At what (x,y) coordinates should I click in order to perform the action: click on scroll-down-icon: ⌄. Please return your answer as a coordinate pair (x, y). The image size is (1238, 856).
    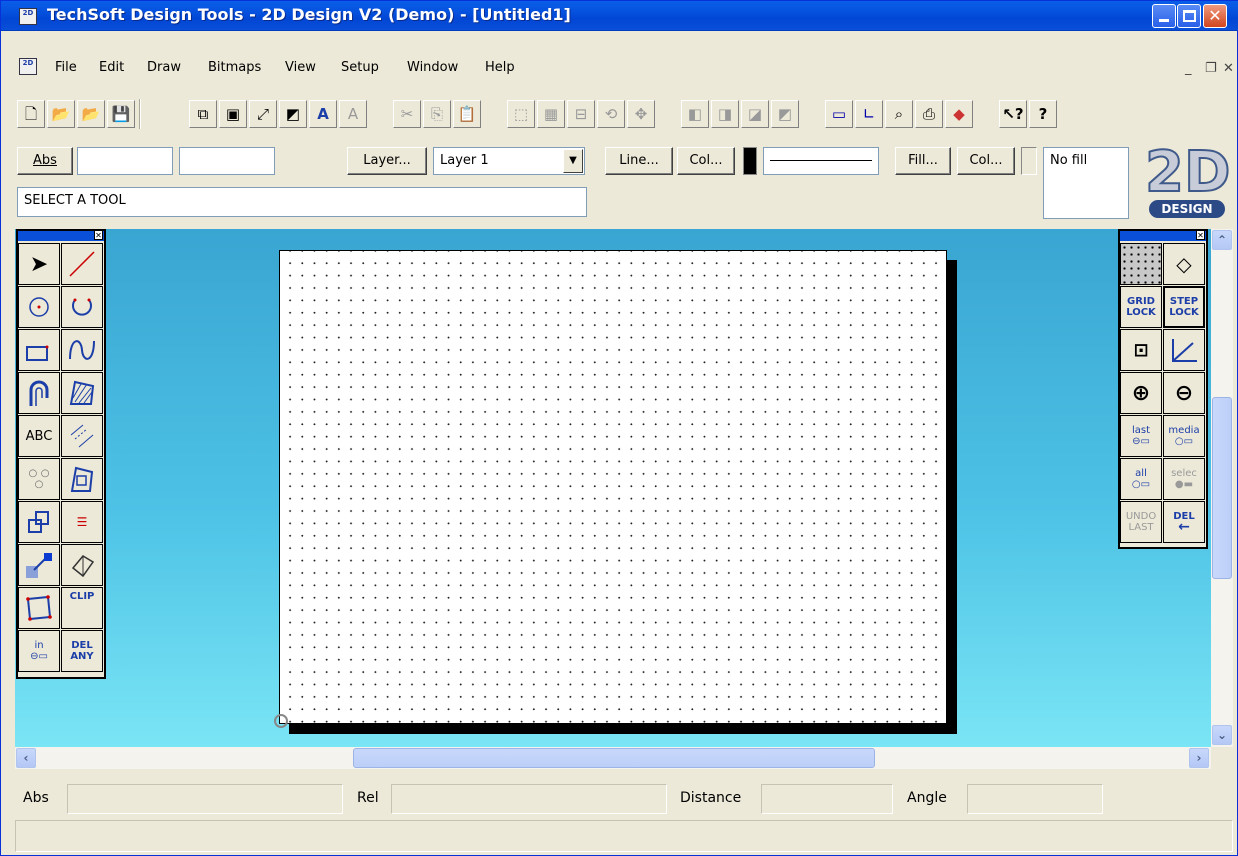
    Looking at the image, I should click on (1222, 735).